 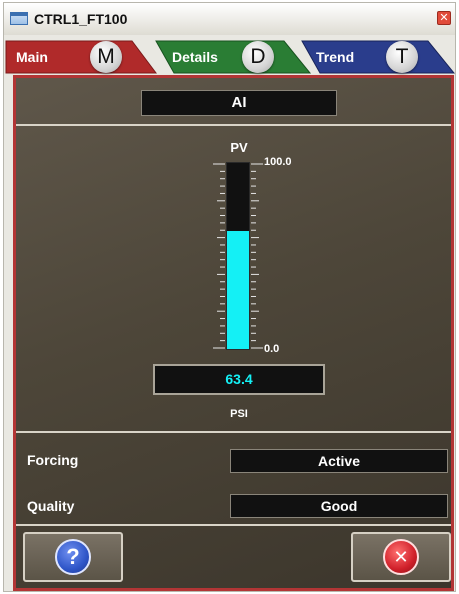 I want to click on tab-details: Details D, so click(x=232, y=56).